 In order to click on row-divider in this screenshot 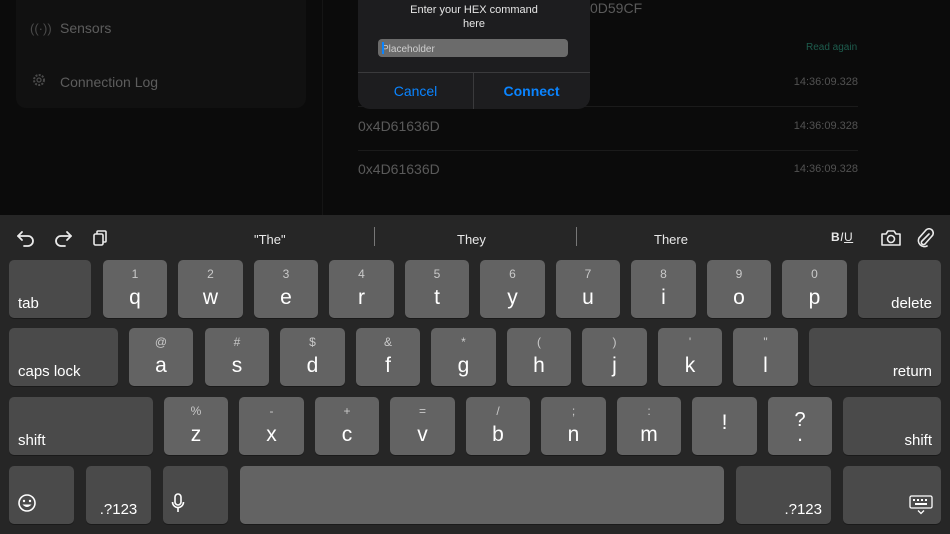, I will do `click(608, 150)`.